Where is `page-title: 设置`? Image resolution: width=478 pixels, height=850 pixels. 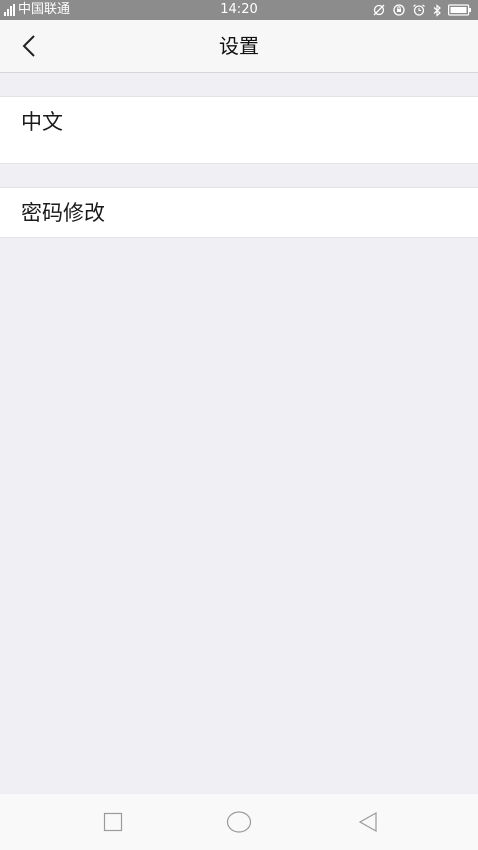 page-title: 设置 is located at coordinates (239, 46).